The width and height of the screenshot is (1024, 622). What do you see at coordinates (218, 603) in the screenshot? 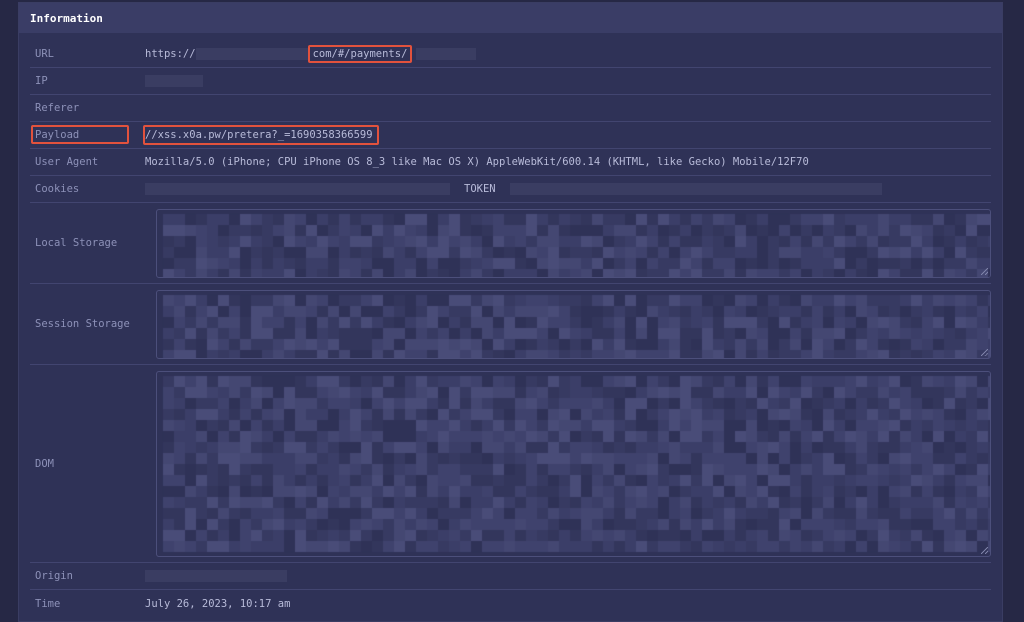
I see `time-value: July 26, 2023, 10:17 am` at bounding box center [218, 603].